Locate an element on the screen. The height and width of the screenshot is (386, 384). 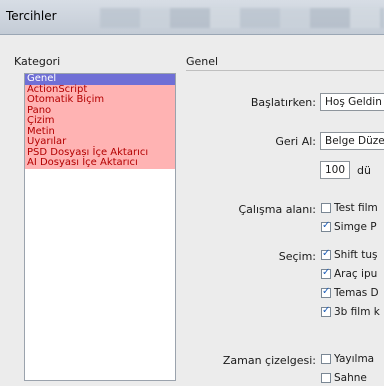
startup-select: Hoş Geldin is located at coordinates (352, 102).